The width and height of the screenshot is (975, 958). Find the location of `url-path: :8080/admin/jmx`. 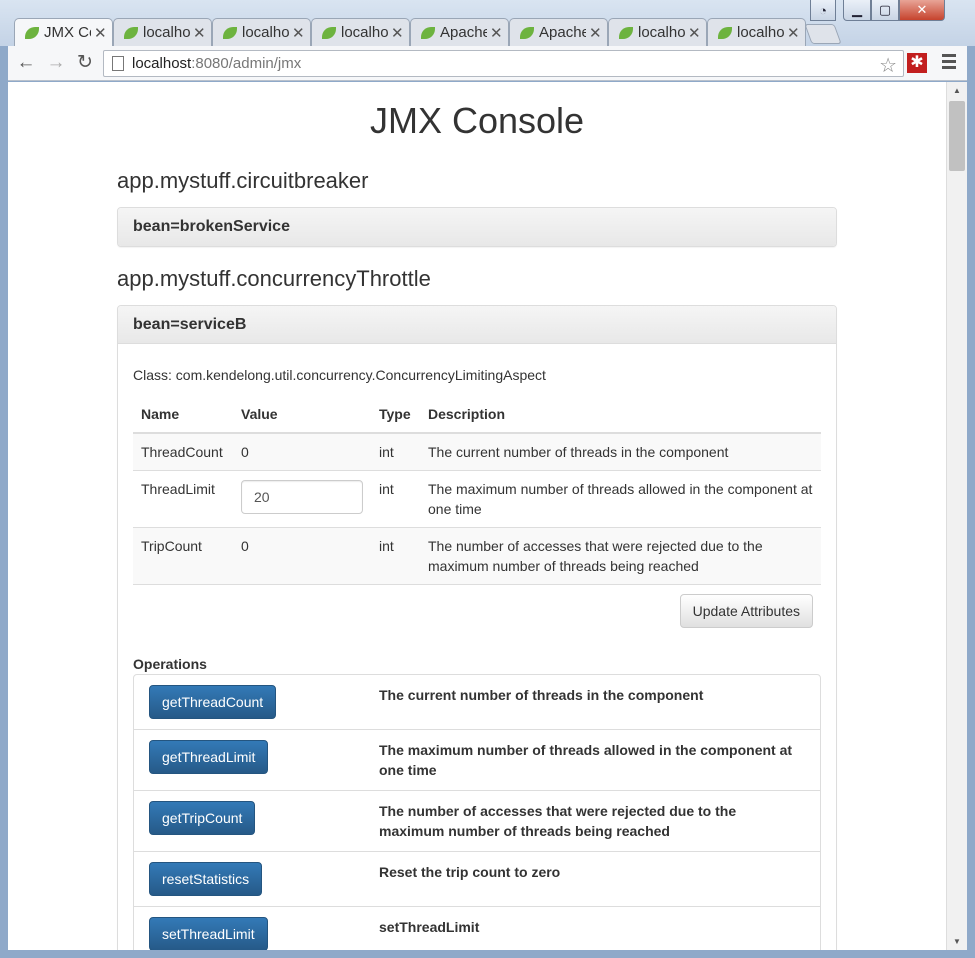

url-path: :8080/admin/jmx is located at coordinates (246, 63).